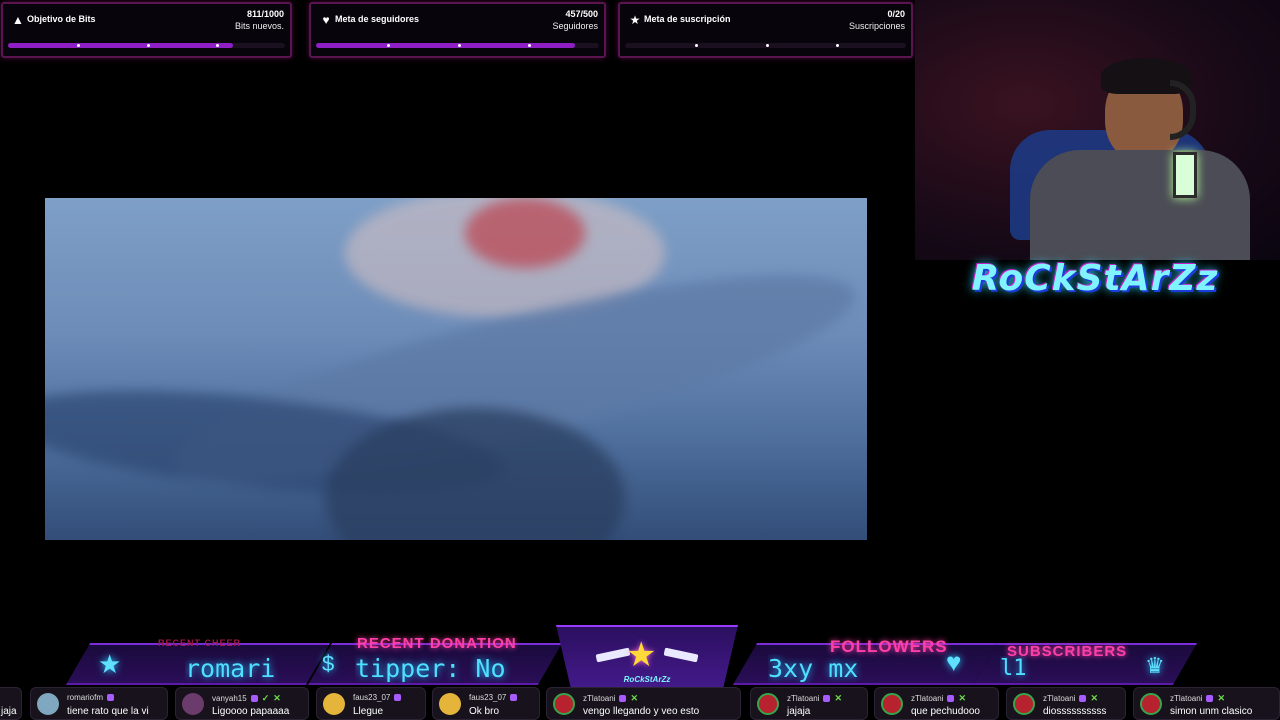 Image resolution: width=1280 pixels, height=720 pixels. What do you see at coordinates (647, 679) in the screenshot?
I see `emblem-brand-text: RoCkStArZz` at bounding box center [647, 679].